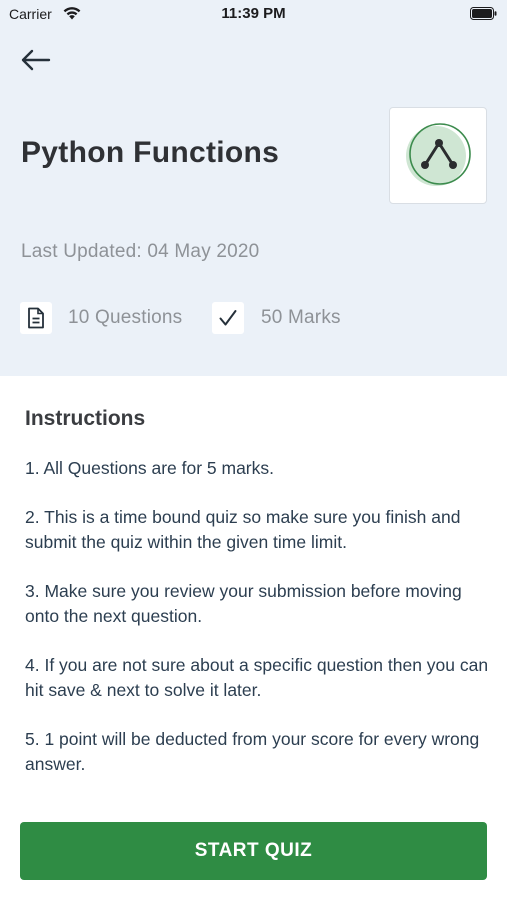  I want to click on document-icon, so click(36, 318).